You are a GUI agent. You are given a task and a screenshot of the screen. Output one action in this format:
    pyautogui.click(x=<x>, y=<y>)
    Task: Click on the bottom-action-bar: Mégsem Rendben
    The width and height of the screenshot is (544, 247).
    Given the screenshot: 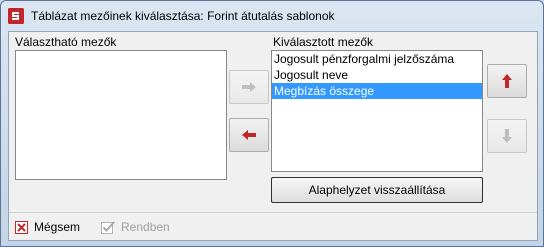 What is the action you would take?
    pyautogui.click(x=273, y=226)
    